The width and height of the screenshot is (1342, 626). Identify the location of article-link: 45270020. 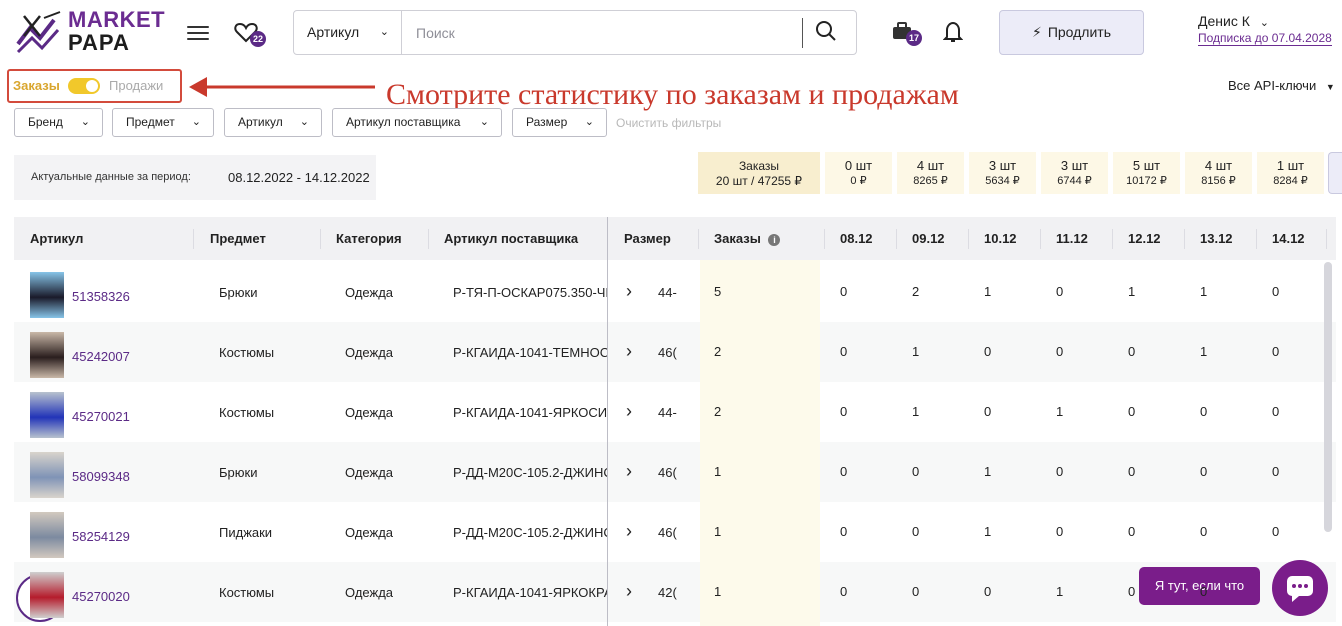
(101, 596).